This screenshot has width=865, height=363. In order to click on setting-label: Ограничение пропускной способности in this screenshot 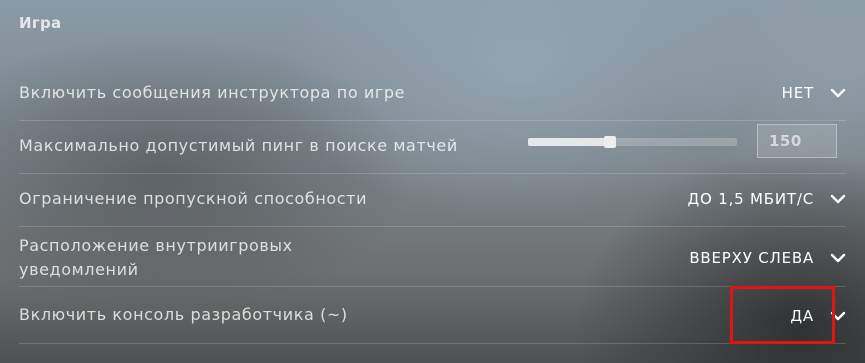, I will do `click(193, 198)`.